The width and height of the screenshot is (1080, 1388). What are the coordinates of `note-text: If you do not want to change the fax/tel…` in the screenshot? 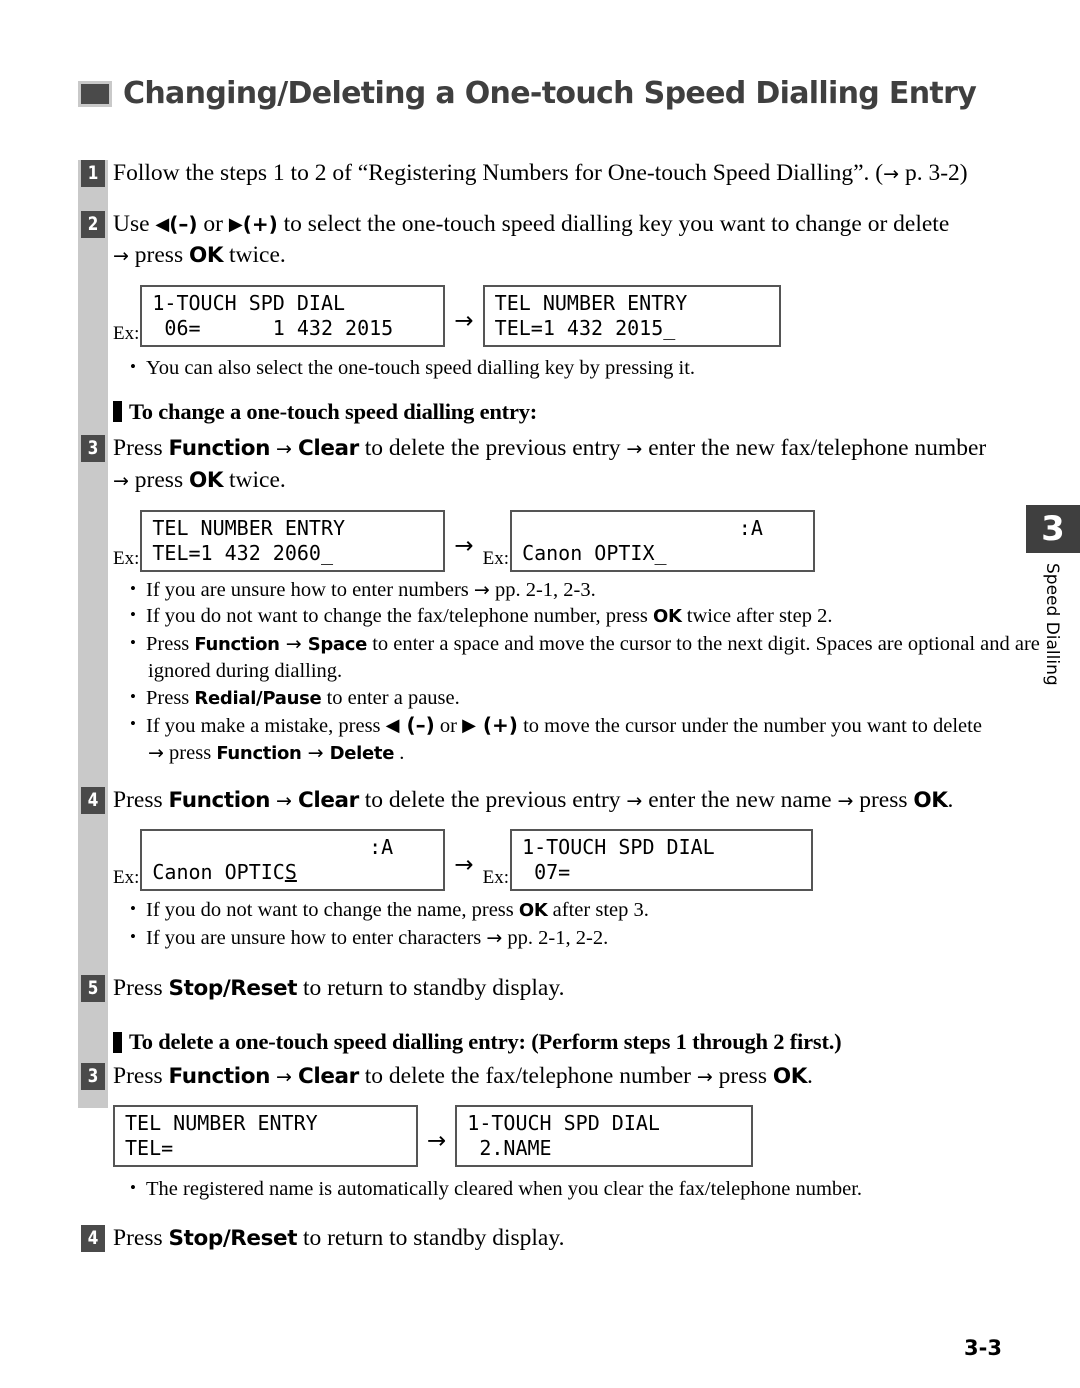 It's located at (399, 616).